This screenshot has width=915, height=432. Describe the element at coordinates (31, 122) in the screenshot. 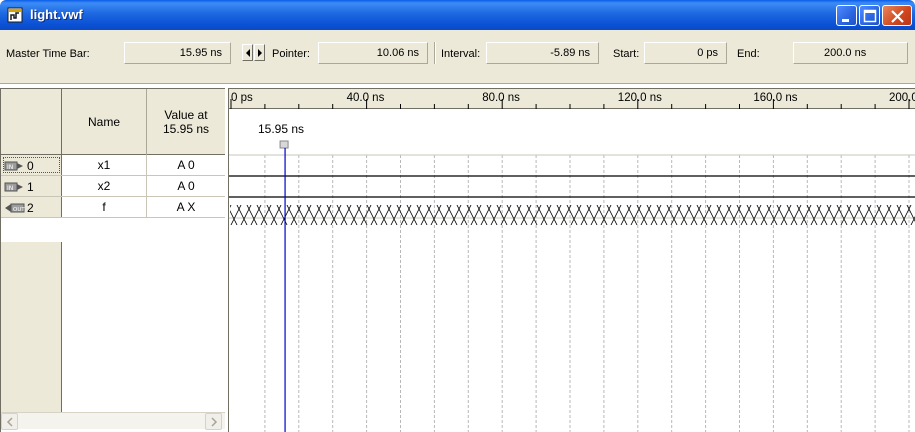

I see `index-column-header` at that location.